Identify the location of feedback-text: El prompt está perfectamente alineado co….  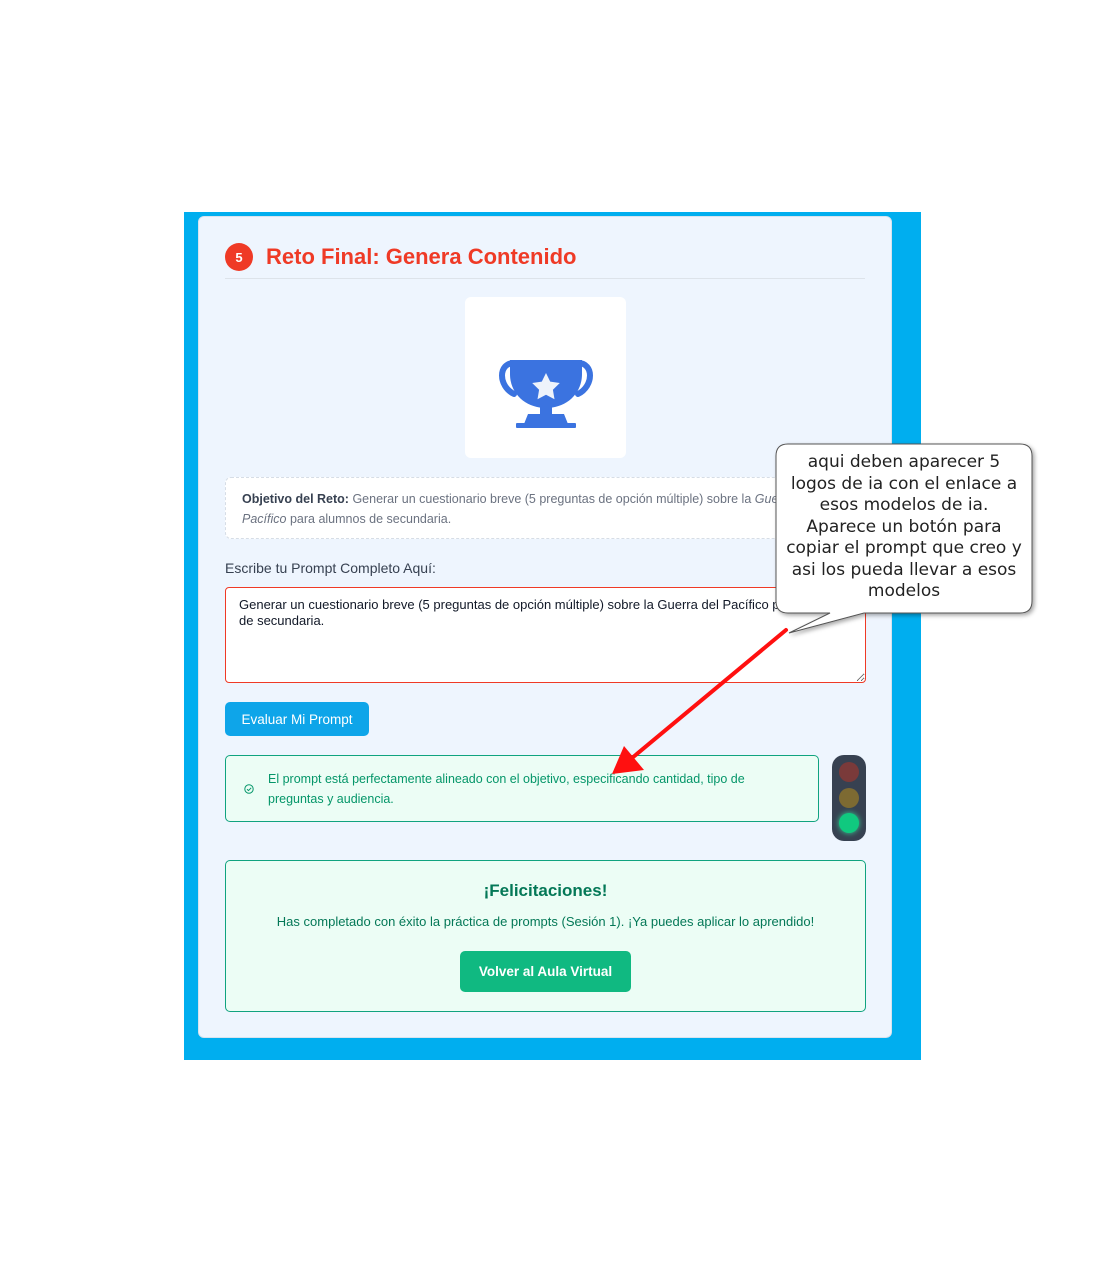
(506, 789).